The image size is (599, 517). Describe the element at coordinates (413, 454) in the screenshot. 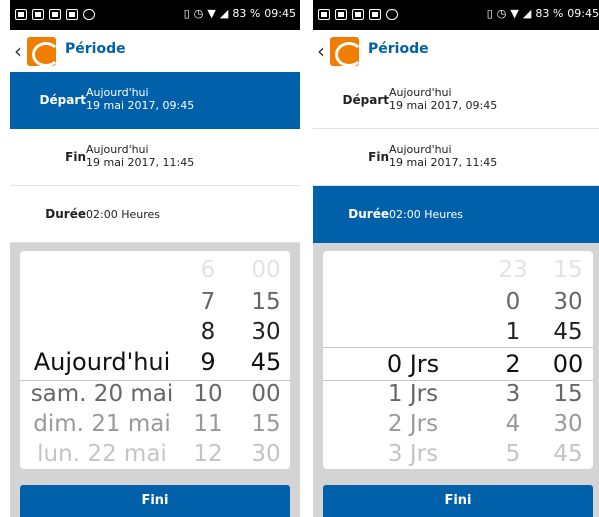

I see `picker-item: 3 Jrs` at that location.